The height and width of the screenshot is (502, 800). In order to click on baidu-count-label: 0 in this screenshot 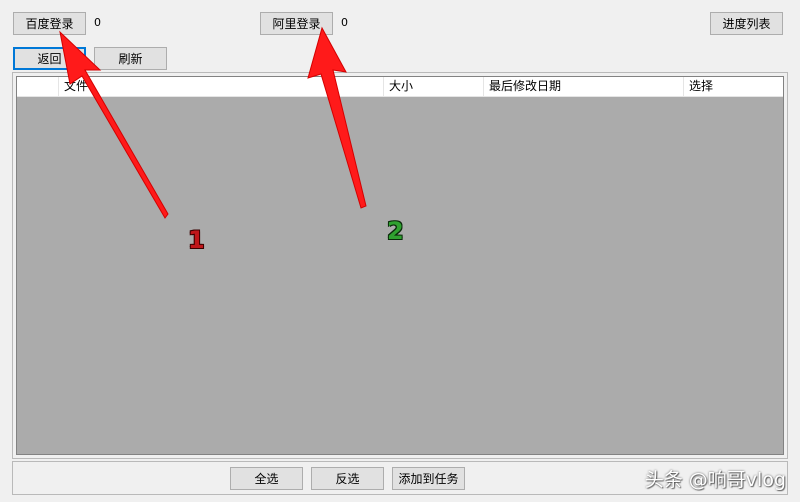, I will do `click(97, 22)`.